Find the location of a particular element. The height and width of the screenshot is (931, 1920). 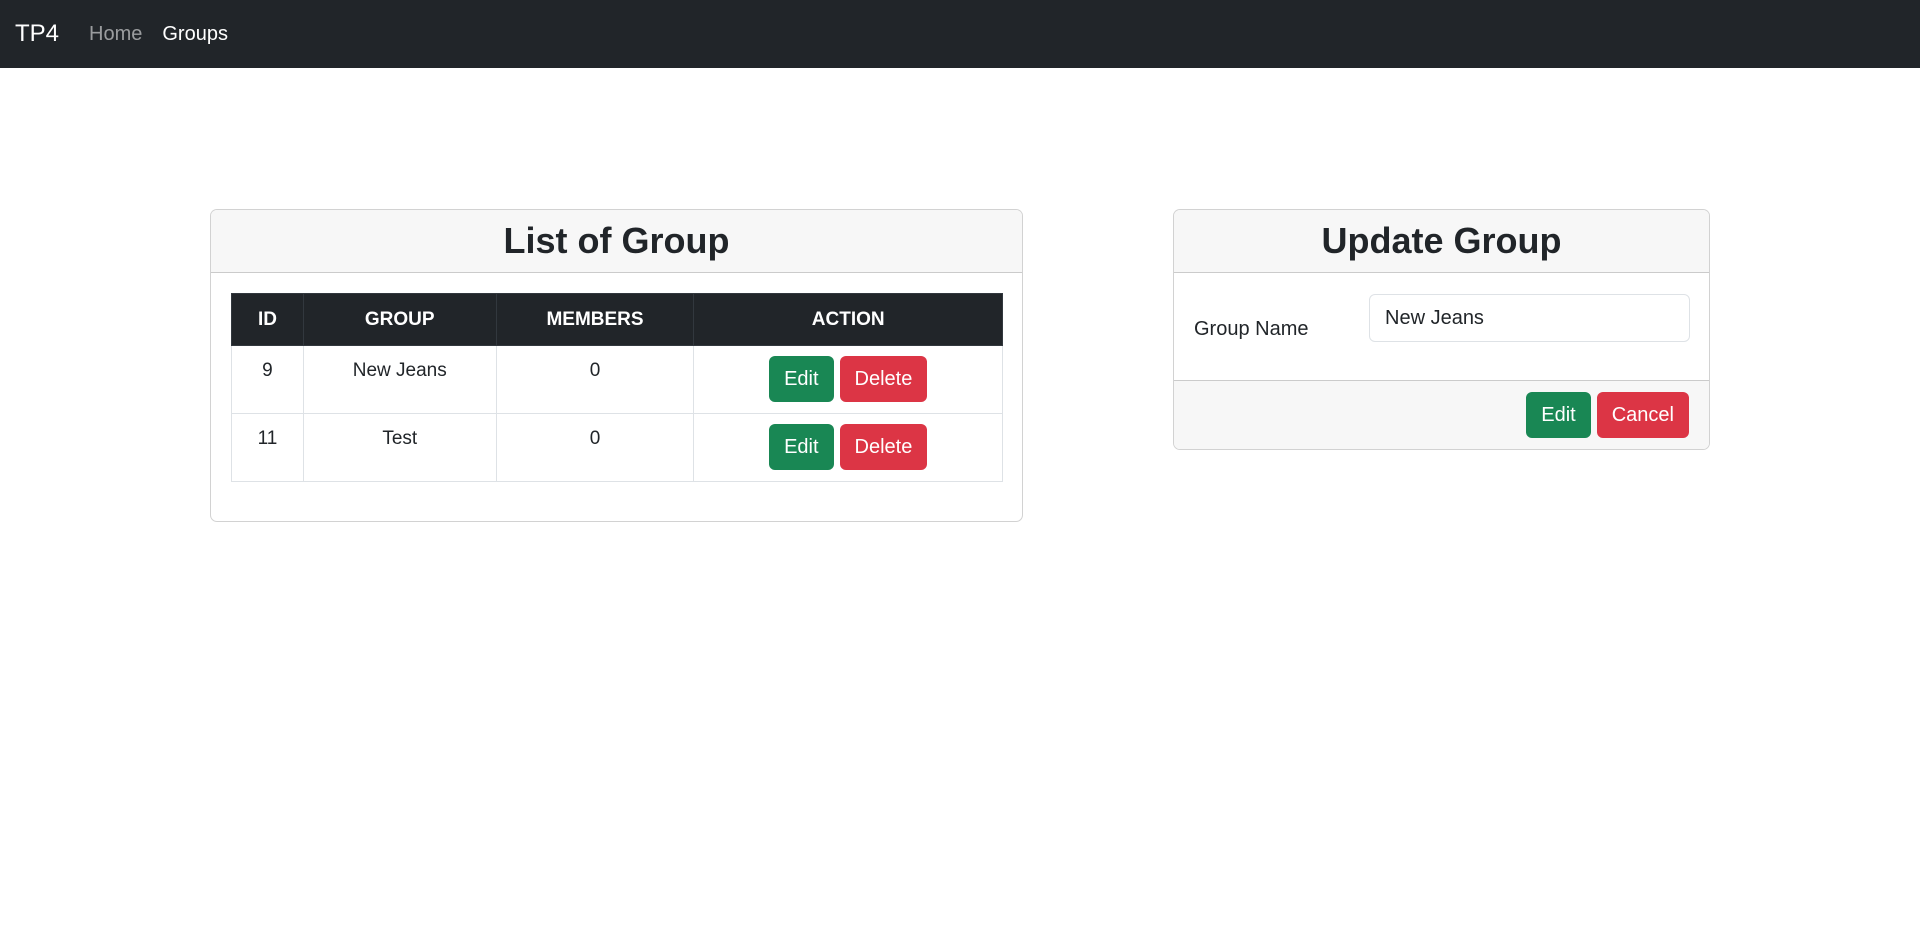

group-name-label: Group Name is located at coordinates (1251, 329).